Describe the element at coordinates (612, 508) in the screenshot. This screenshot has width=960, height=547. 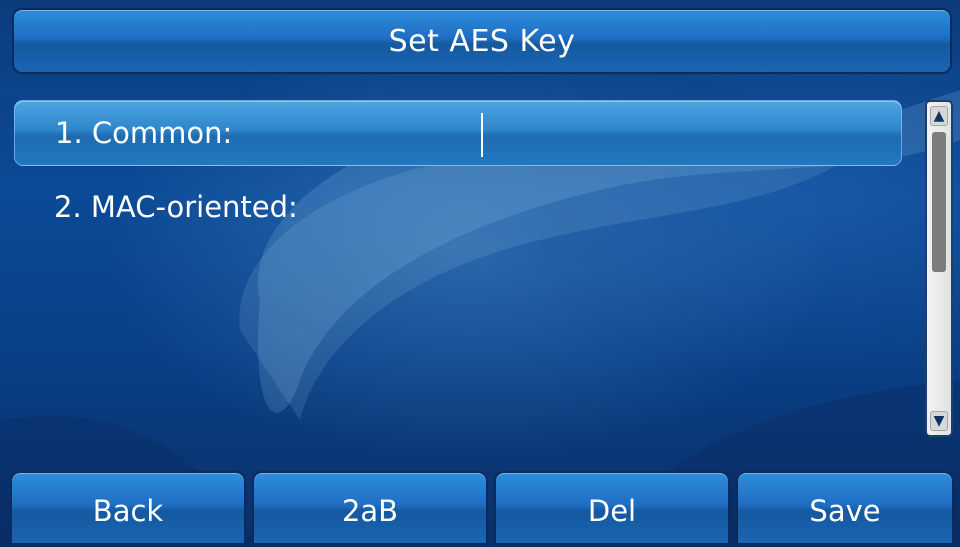
I see `delete-button: Del` at that location.